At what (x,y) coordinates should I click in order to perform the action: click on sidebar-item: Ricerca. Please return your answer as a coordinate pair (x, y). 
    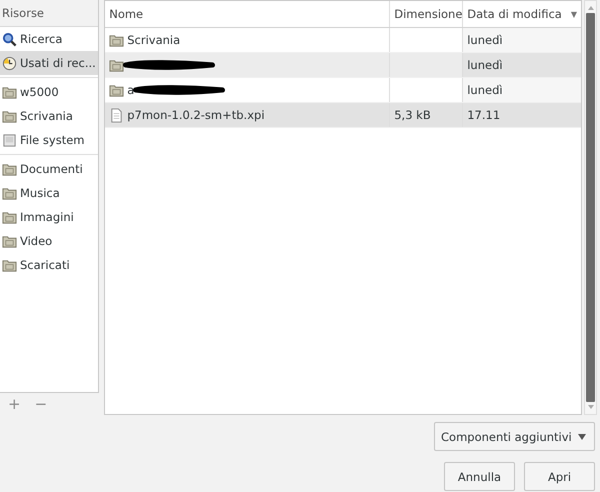
    Looking at the image, I should click on (49, 39).